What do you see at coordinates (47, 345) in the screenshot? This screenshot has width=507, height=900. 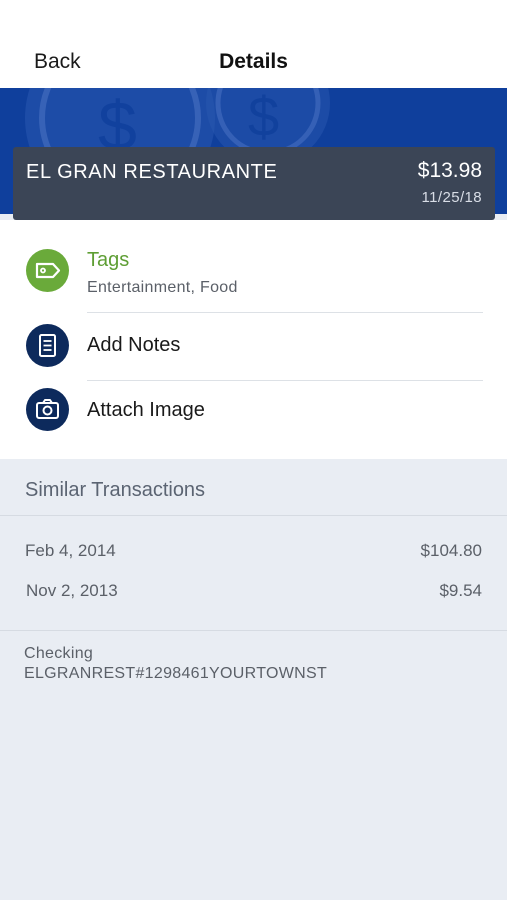 I see `notes-icon` at bounding box center [47, 345].